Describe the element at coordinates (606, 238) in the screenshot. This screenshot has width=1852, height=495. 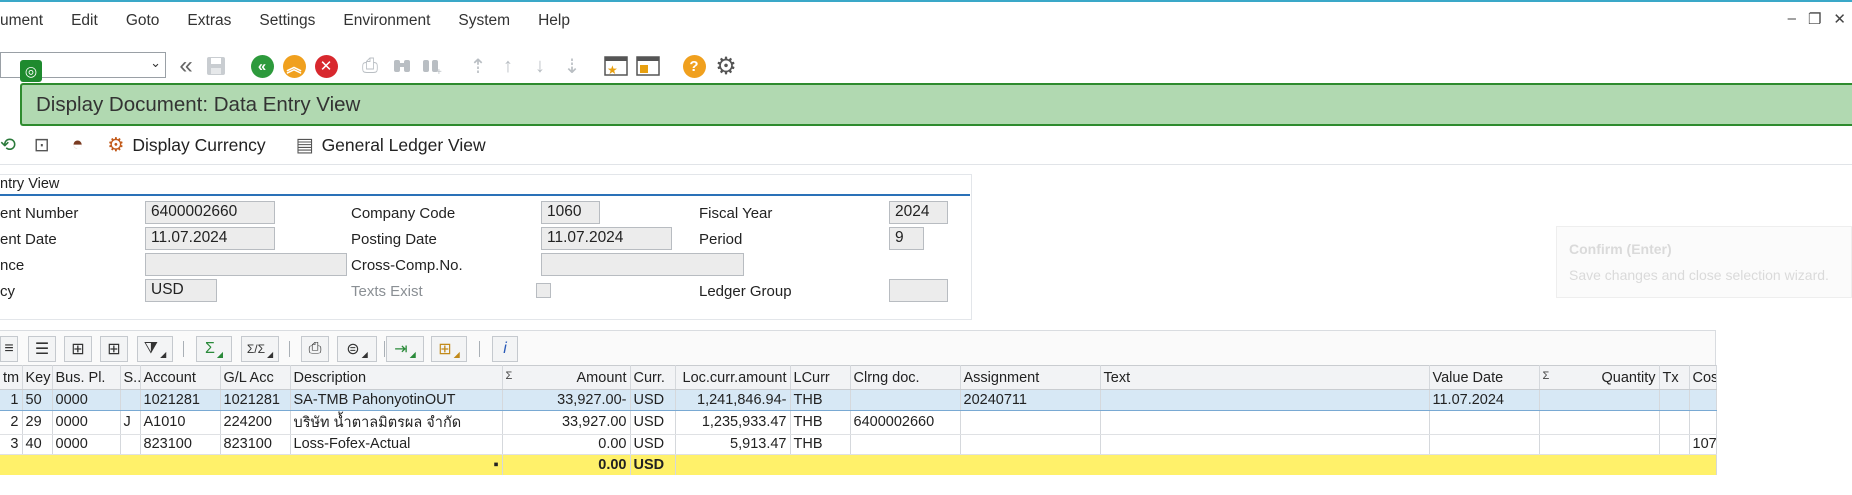
I see `posting-date-field: 11.07.2024` at that location.